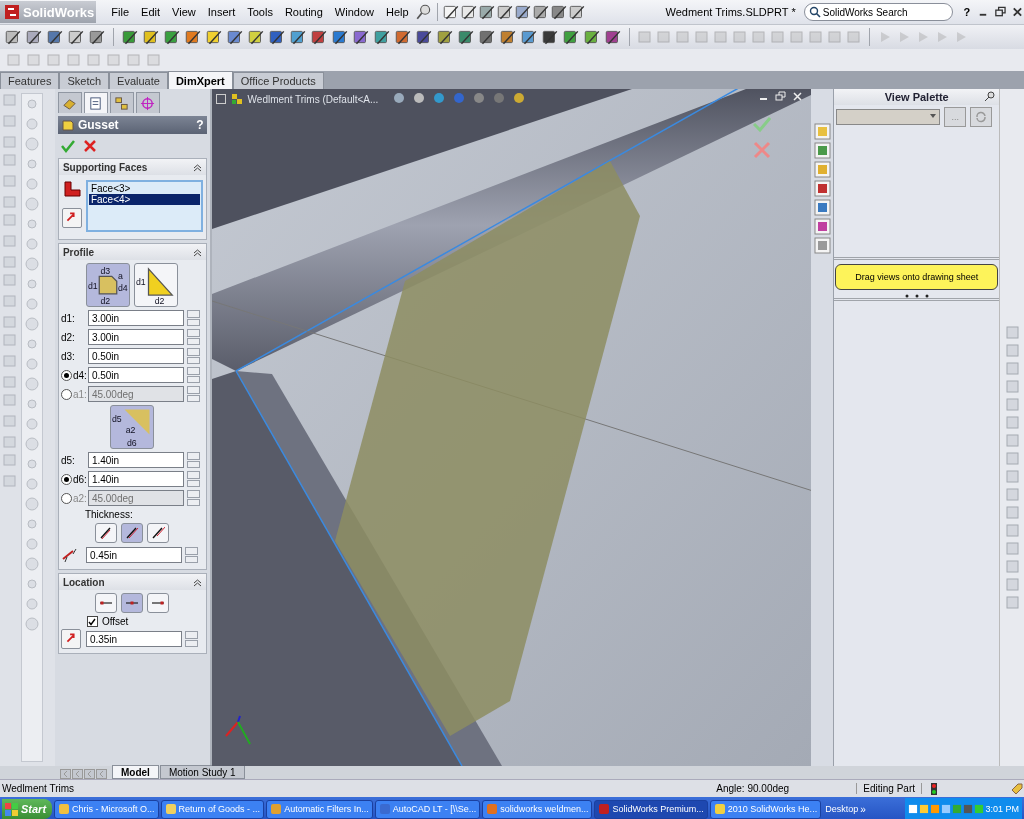  Describe the element at coordinates (278, 80) in the screenshot. I see `command-tab: Office Products` at that location.